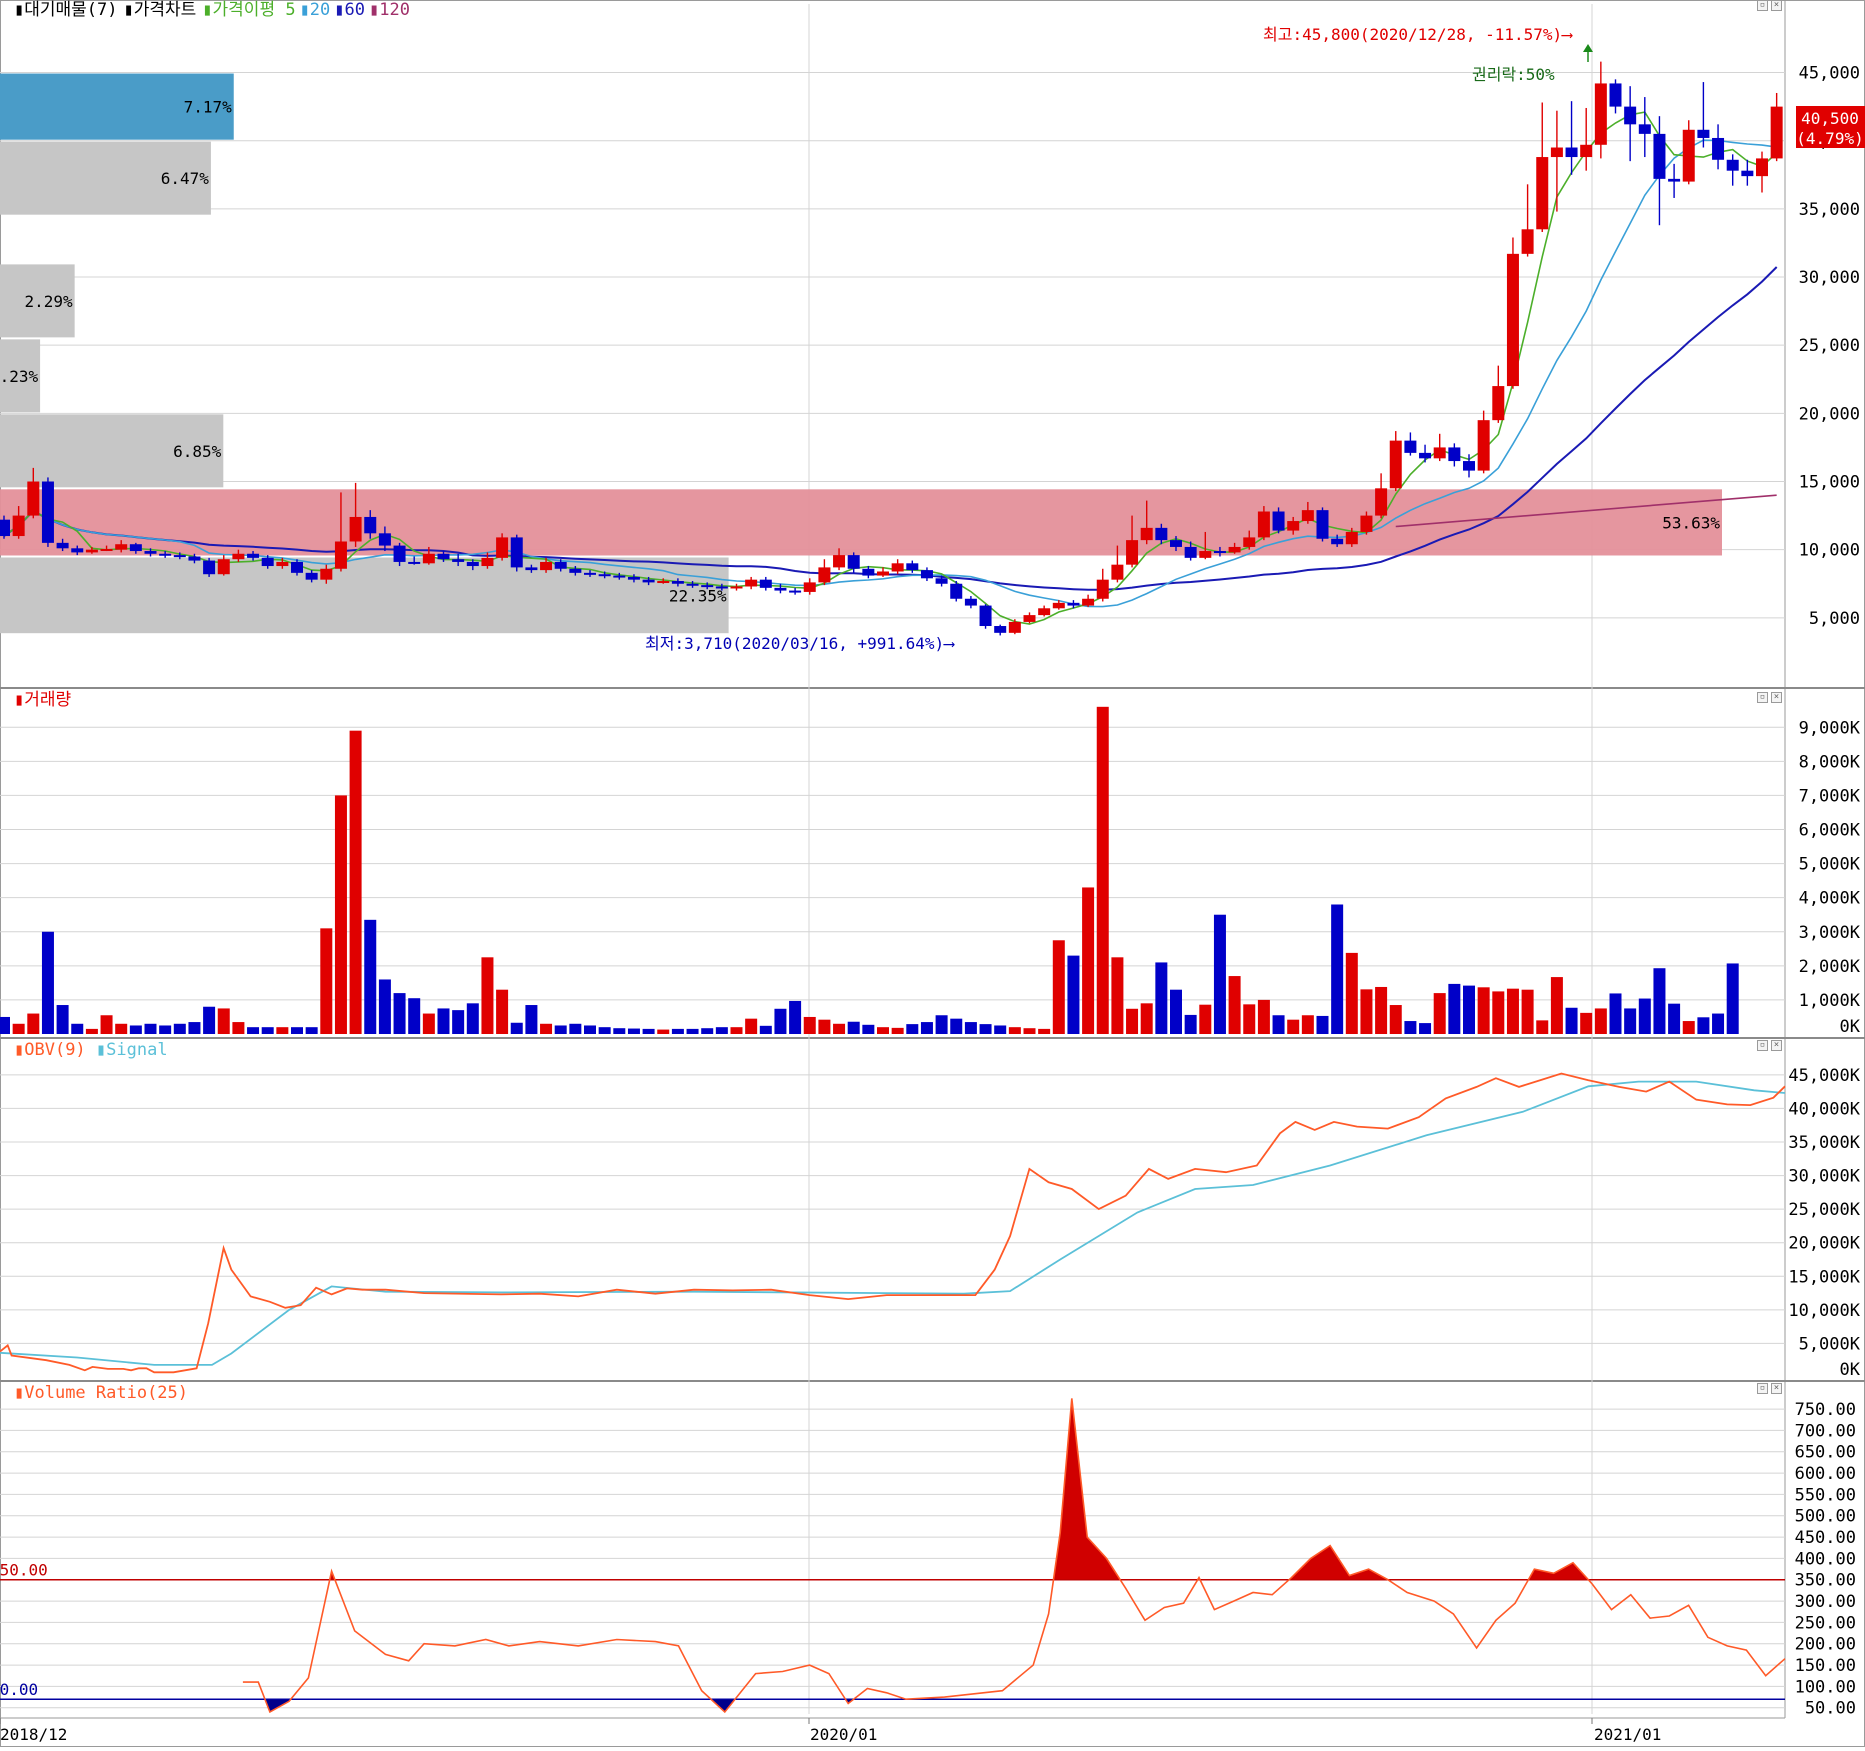 The height and width of the screenshot is (1751, 1865). I want to click on volume-tick-label: 5,000K, so click(1830, 865).